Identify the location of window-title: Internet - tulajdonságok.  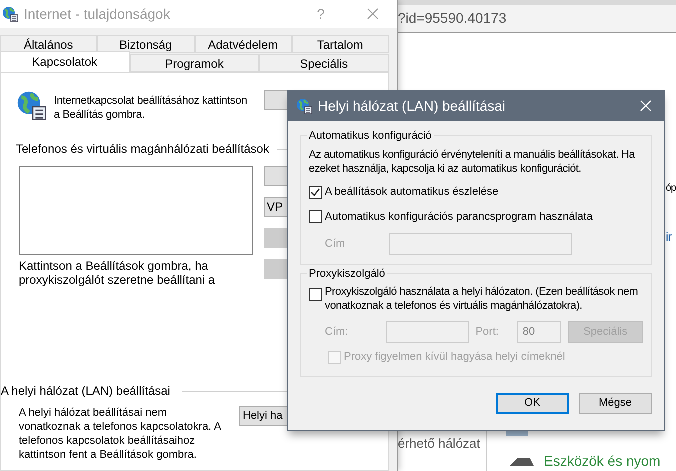
(97, 14).